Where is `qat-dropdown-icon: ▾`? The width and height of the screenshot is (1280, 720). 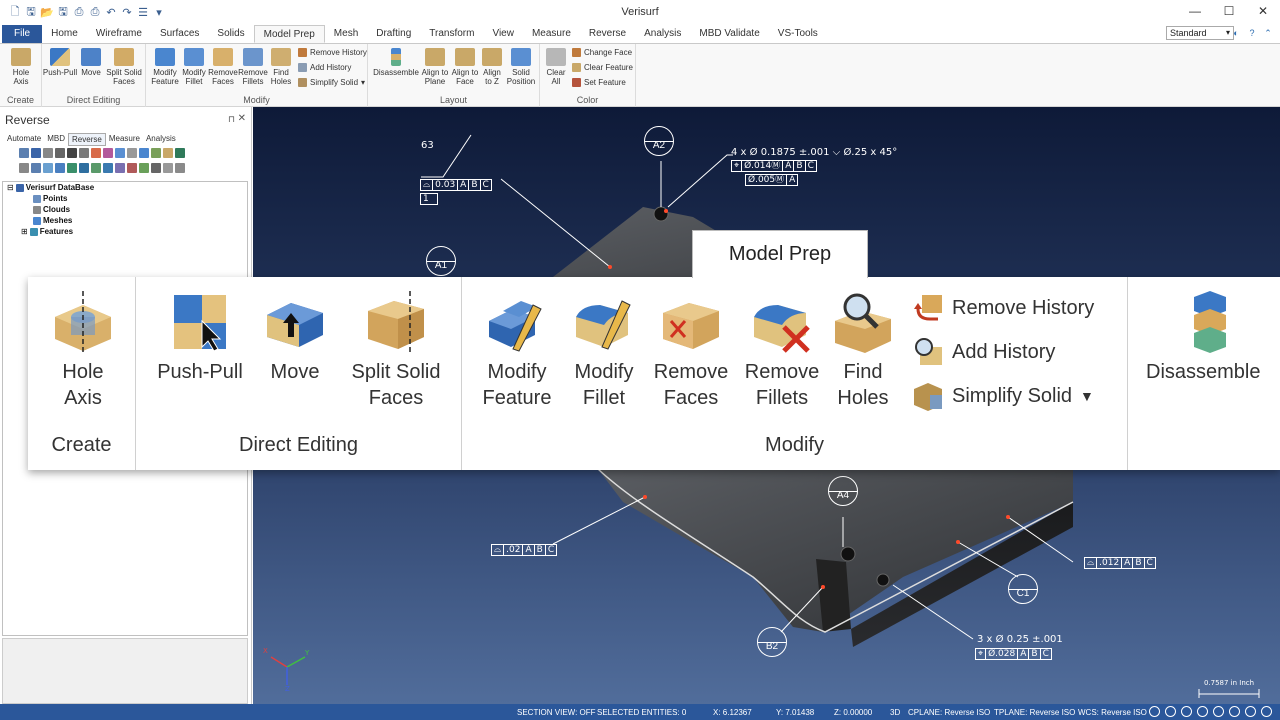
qat-dropdown-icon: ▾ is located at coordinates (159, 12).